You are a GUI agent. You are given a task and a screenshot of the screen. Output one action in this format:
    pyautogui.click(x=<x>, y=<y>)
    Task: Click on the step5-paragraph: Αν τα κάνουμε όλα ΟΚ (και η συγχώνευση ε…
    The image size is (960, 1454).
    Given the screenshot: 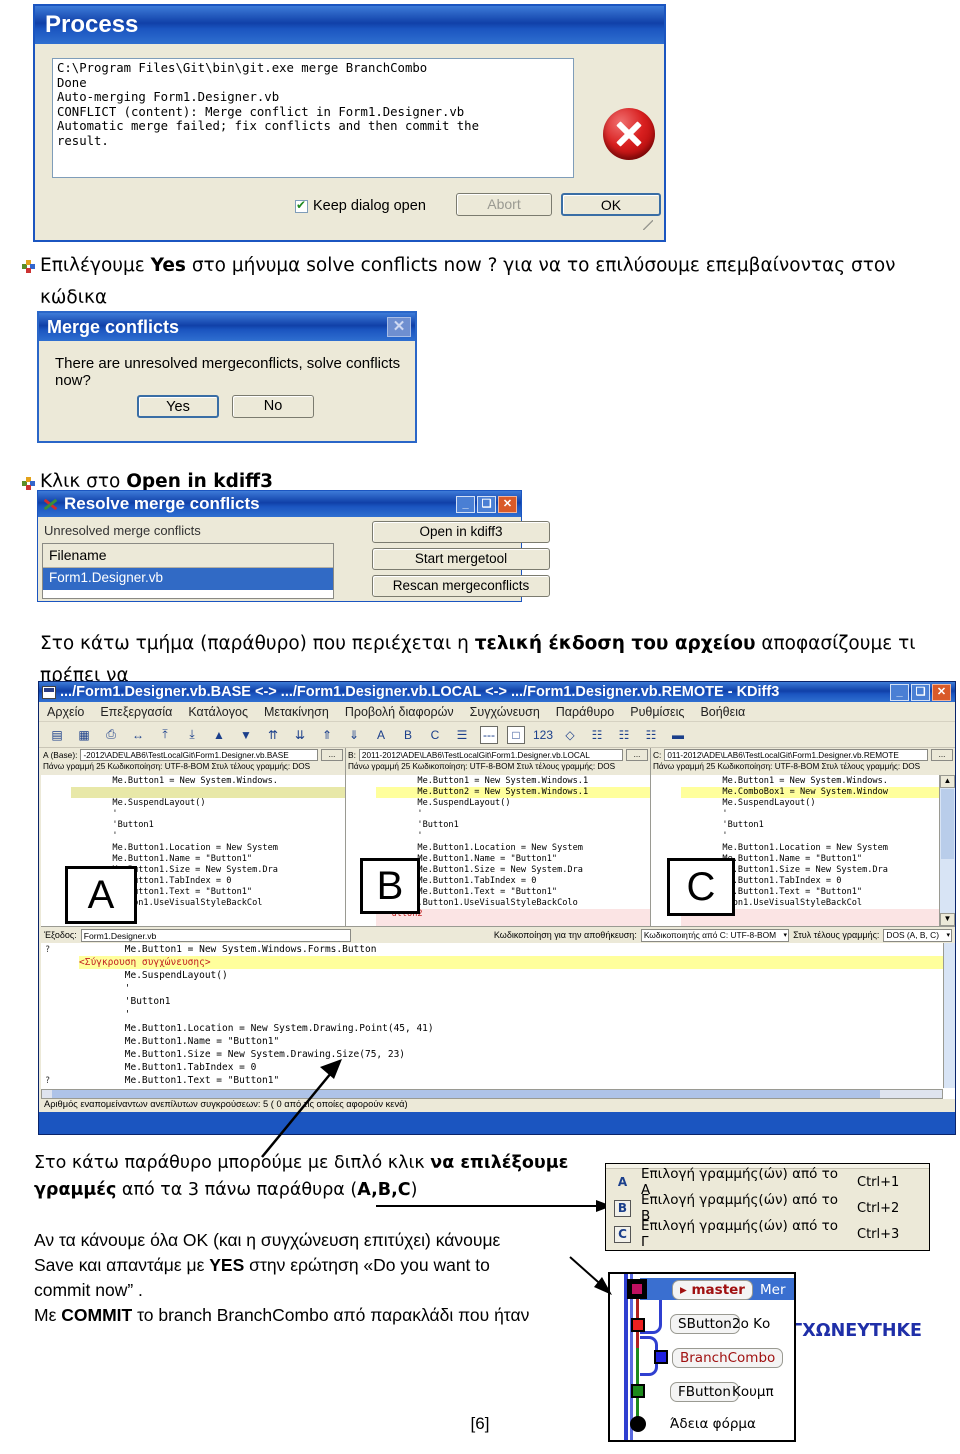 What is the action you would take?
    pyautogui.click(x=319, y=1278)
    